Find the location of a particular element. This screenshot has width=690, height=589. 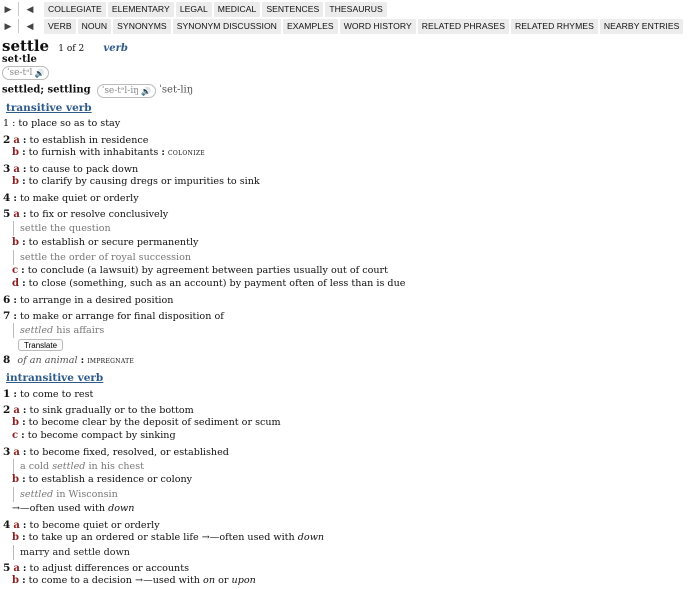

sense-text: to become quiet or orderly is located at coordinates (94, 525).